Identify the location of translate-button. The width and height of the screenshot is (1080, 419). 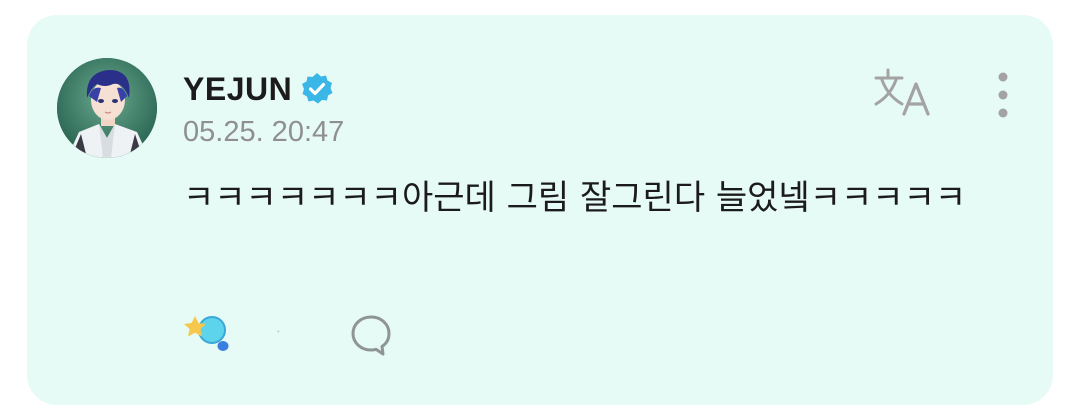
(903, 92).